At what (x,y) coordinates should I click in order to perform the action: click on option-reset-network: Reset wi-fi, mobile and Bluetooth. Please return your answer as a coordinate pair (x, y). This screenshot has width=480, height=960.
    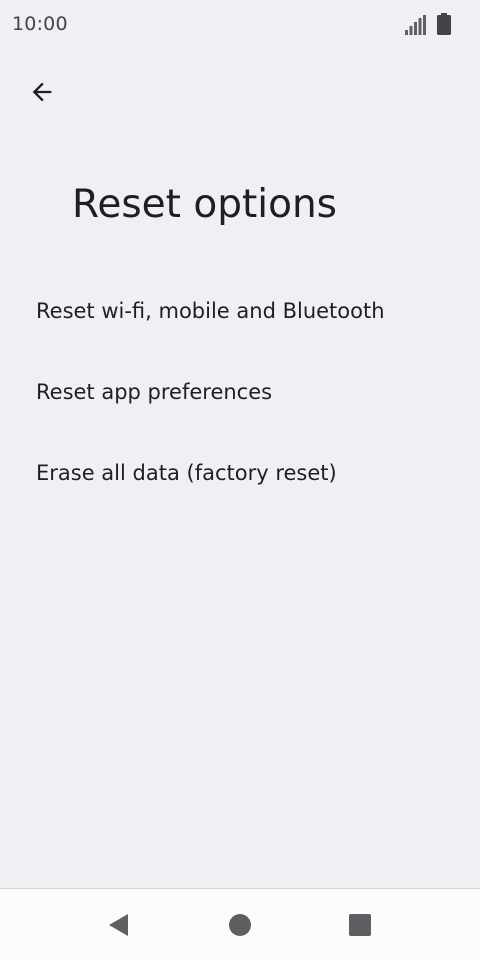
    Looking at the image, I should click on (240, 310).